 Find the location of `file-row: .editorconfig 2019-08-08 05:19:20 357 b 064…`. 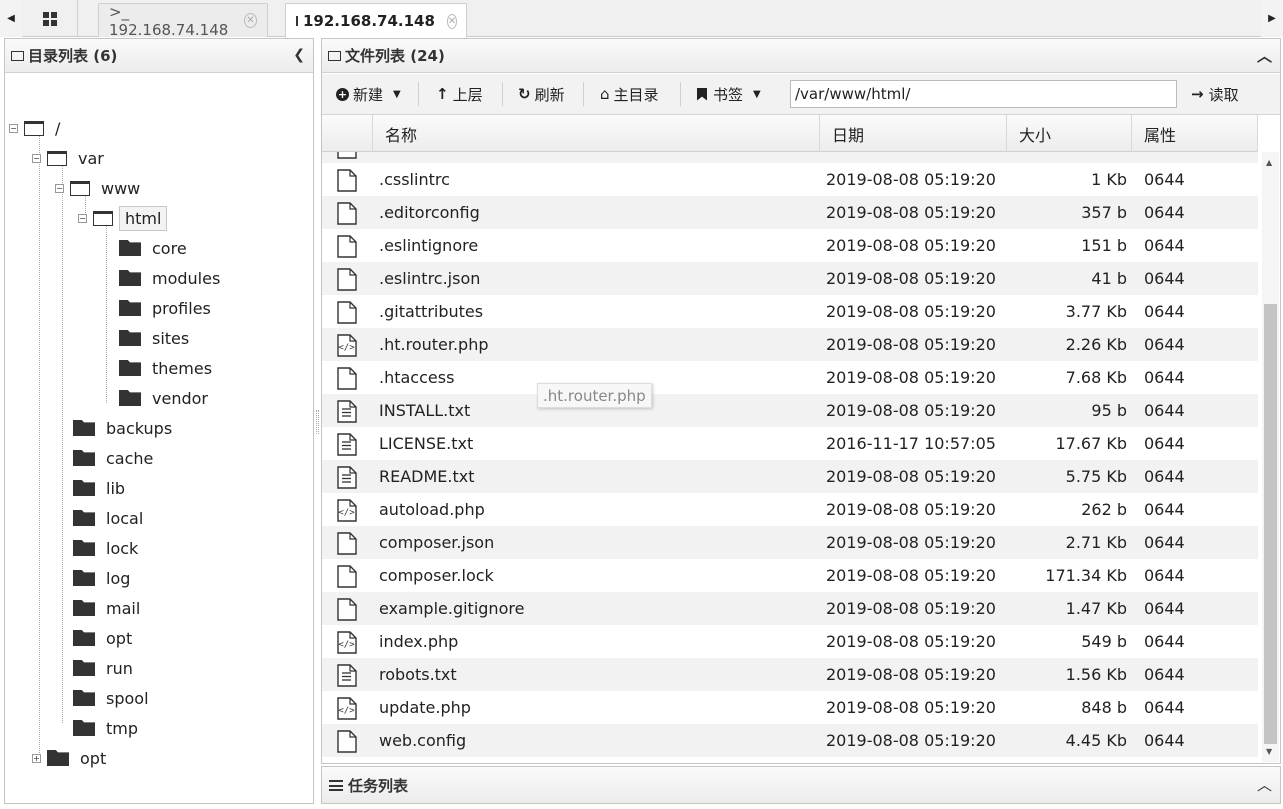

file-row: .editorconfig 2019-08-08 05:19:20 357 b 064… is located at coordinates (790, 212).